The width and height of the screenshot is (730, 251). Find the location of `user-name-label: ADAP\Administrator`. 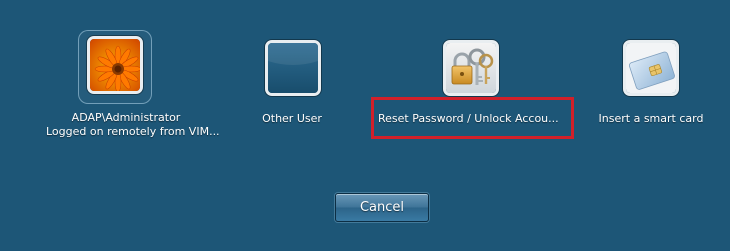

user-name-label: ADAP\Administrator is located at coordinates (126, 117).